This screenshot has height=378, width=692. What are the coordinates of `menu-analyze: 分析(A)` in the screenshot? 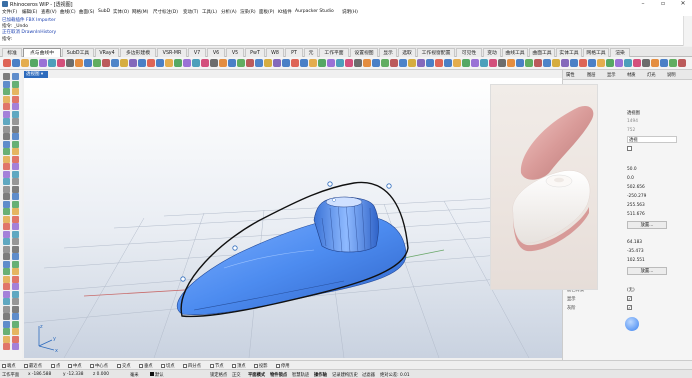 It's located at (229, 12).